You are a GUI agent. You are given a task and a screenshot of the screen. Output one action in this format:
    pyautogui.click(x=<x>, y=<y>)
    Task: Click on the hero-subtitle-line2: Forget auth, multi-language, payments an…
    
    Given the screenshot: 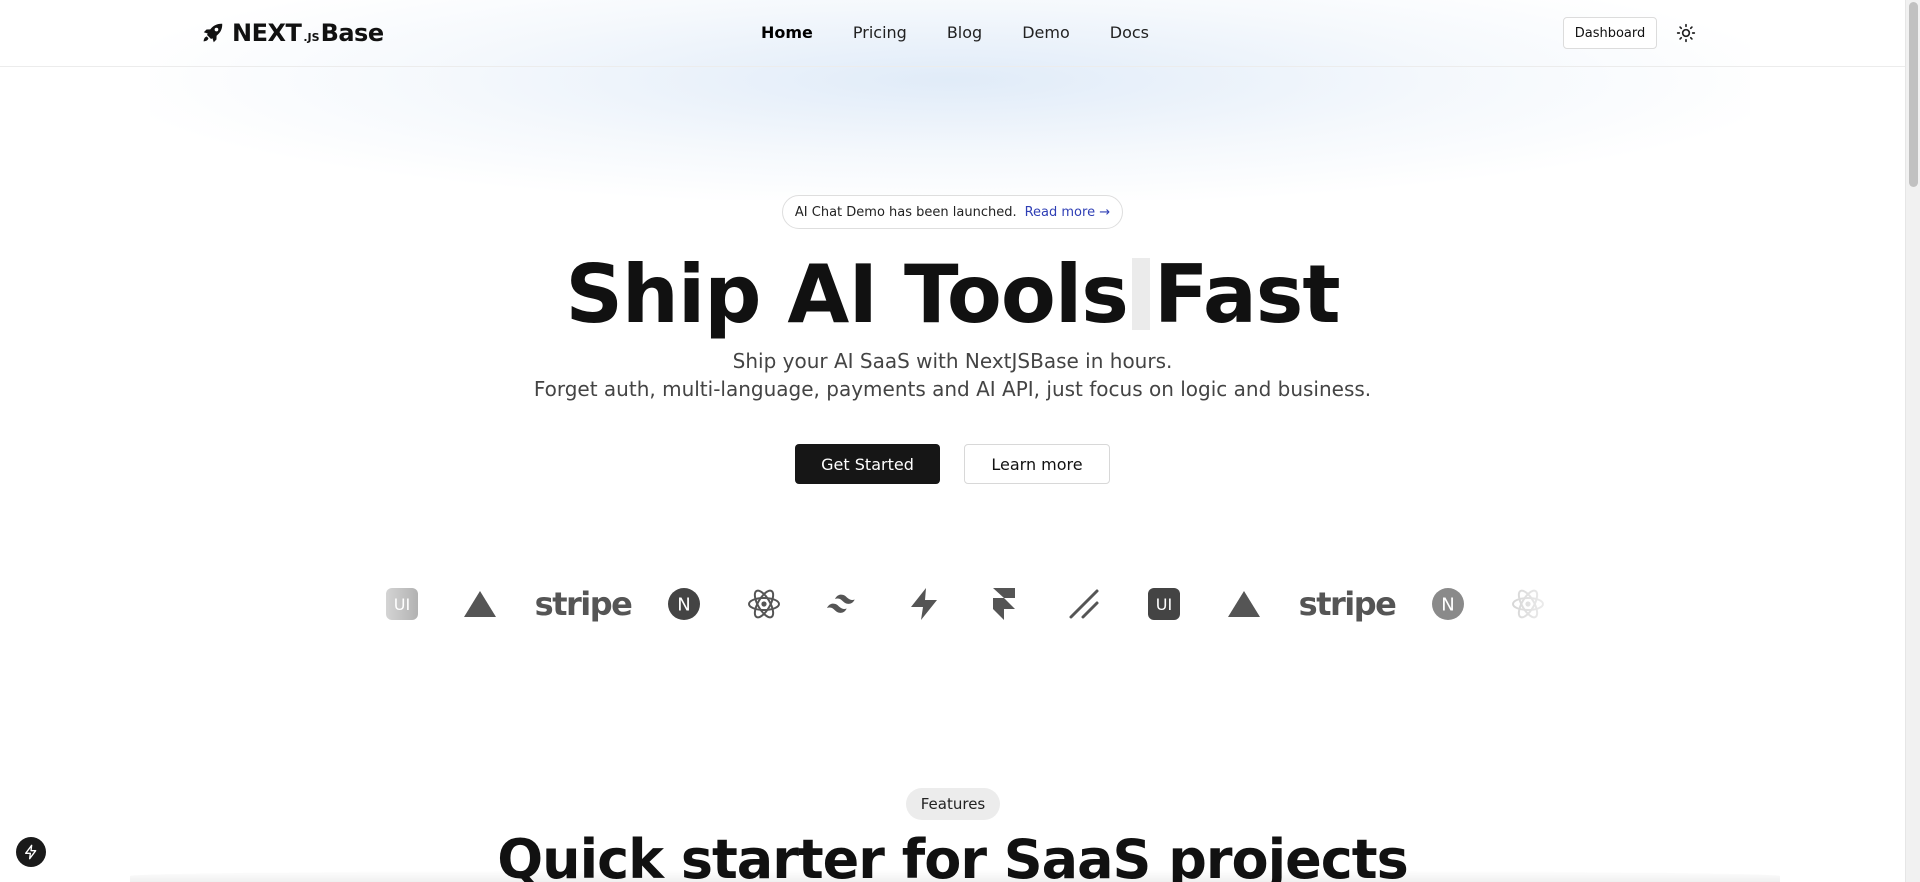 What is the action you would take?
    pyautogui.click(x=952, y=389)
    